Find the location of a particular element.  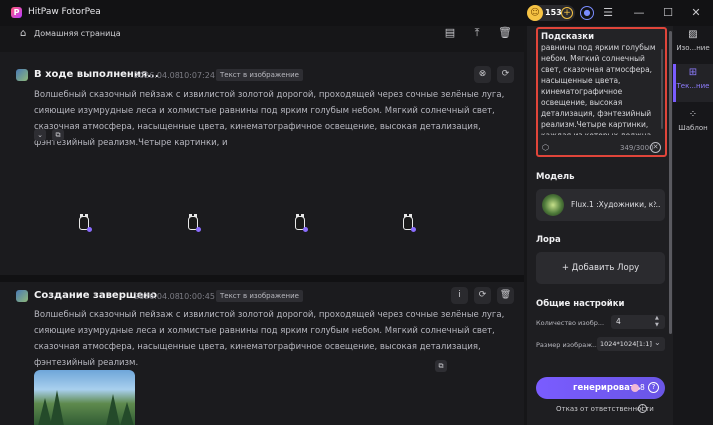

title-bar: P HitPaw FotorPea ☺ 153 + ● ☰ — ☐ ✕ is located at coordinates (356, 13).